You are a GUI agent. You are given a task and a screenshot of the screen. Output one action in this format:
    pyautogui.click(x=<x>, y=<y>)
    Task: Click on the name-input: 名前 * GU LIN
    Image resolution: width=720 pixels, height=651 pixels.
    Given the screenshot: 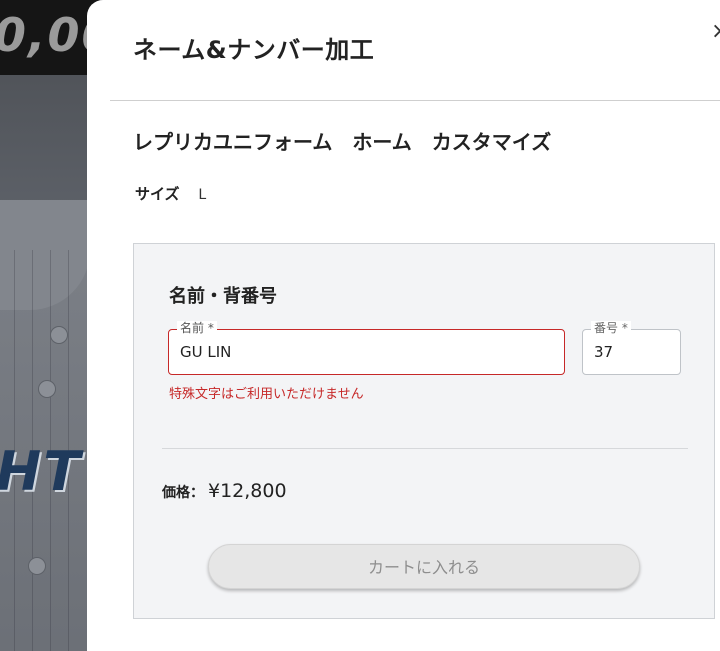 What is the action you would take?
    pyautogui.click(x=366, y=348)
    